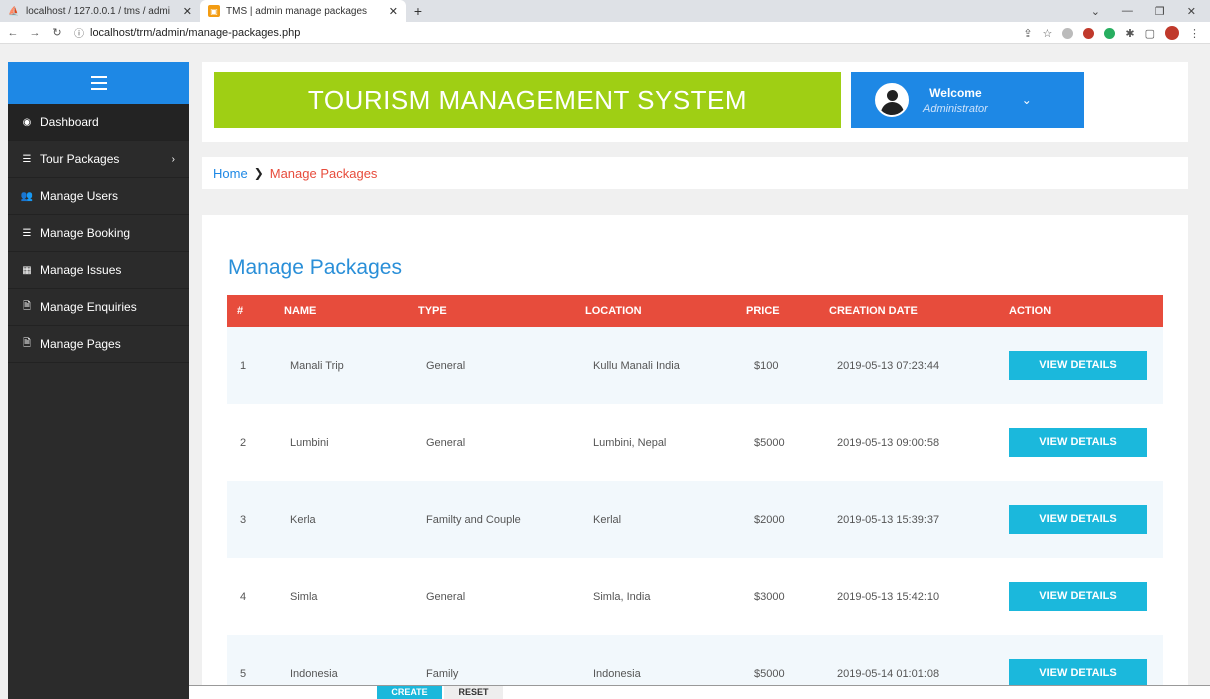  What do you see at coordinates (323, 173) in the screenshot?
I see `breadcrumb-current: Manage Packages` at bounding box center [323, 173].